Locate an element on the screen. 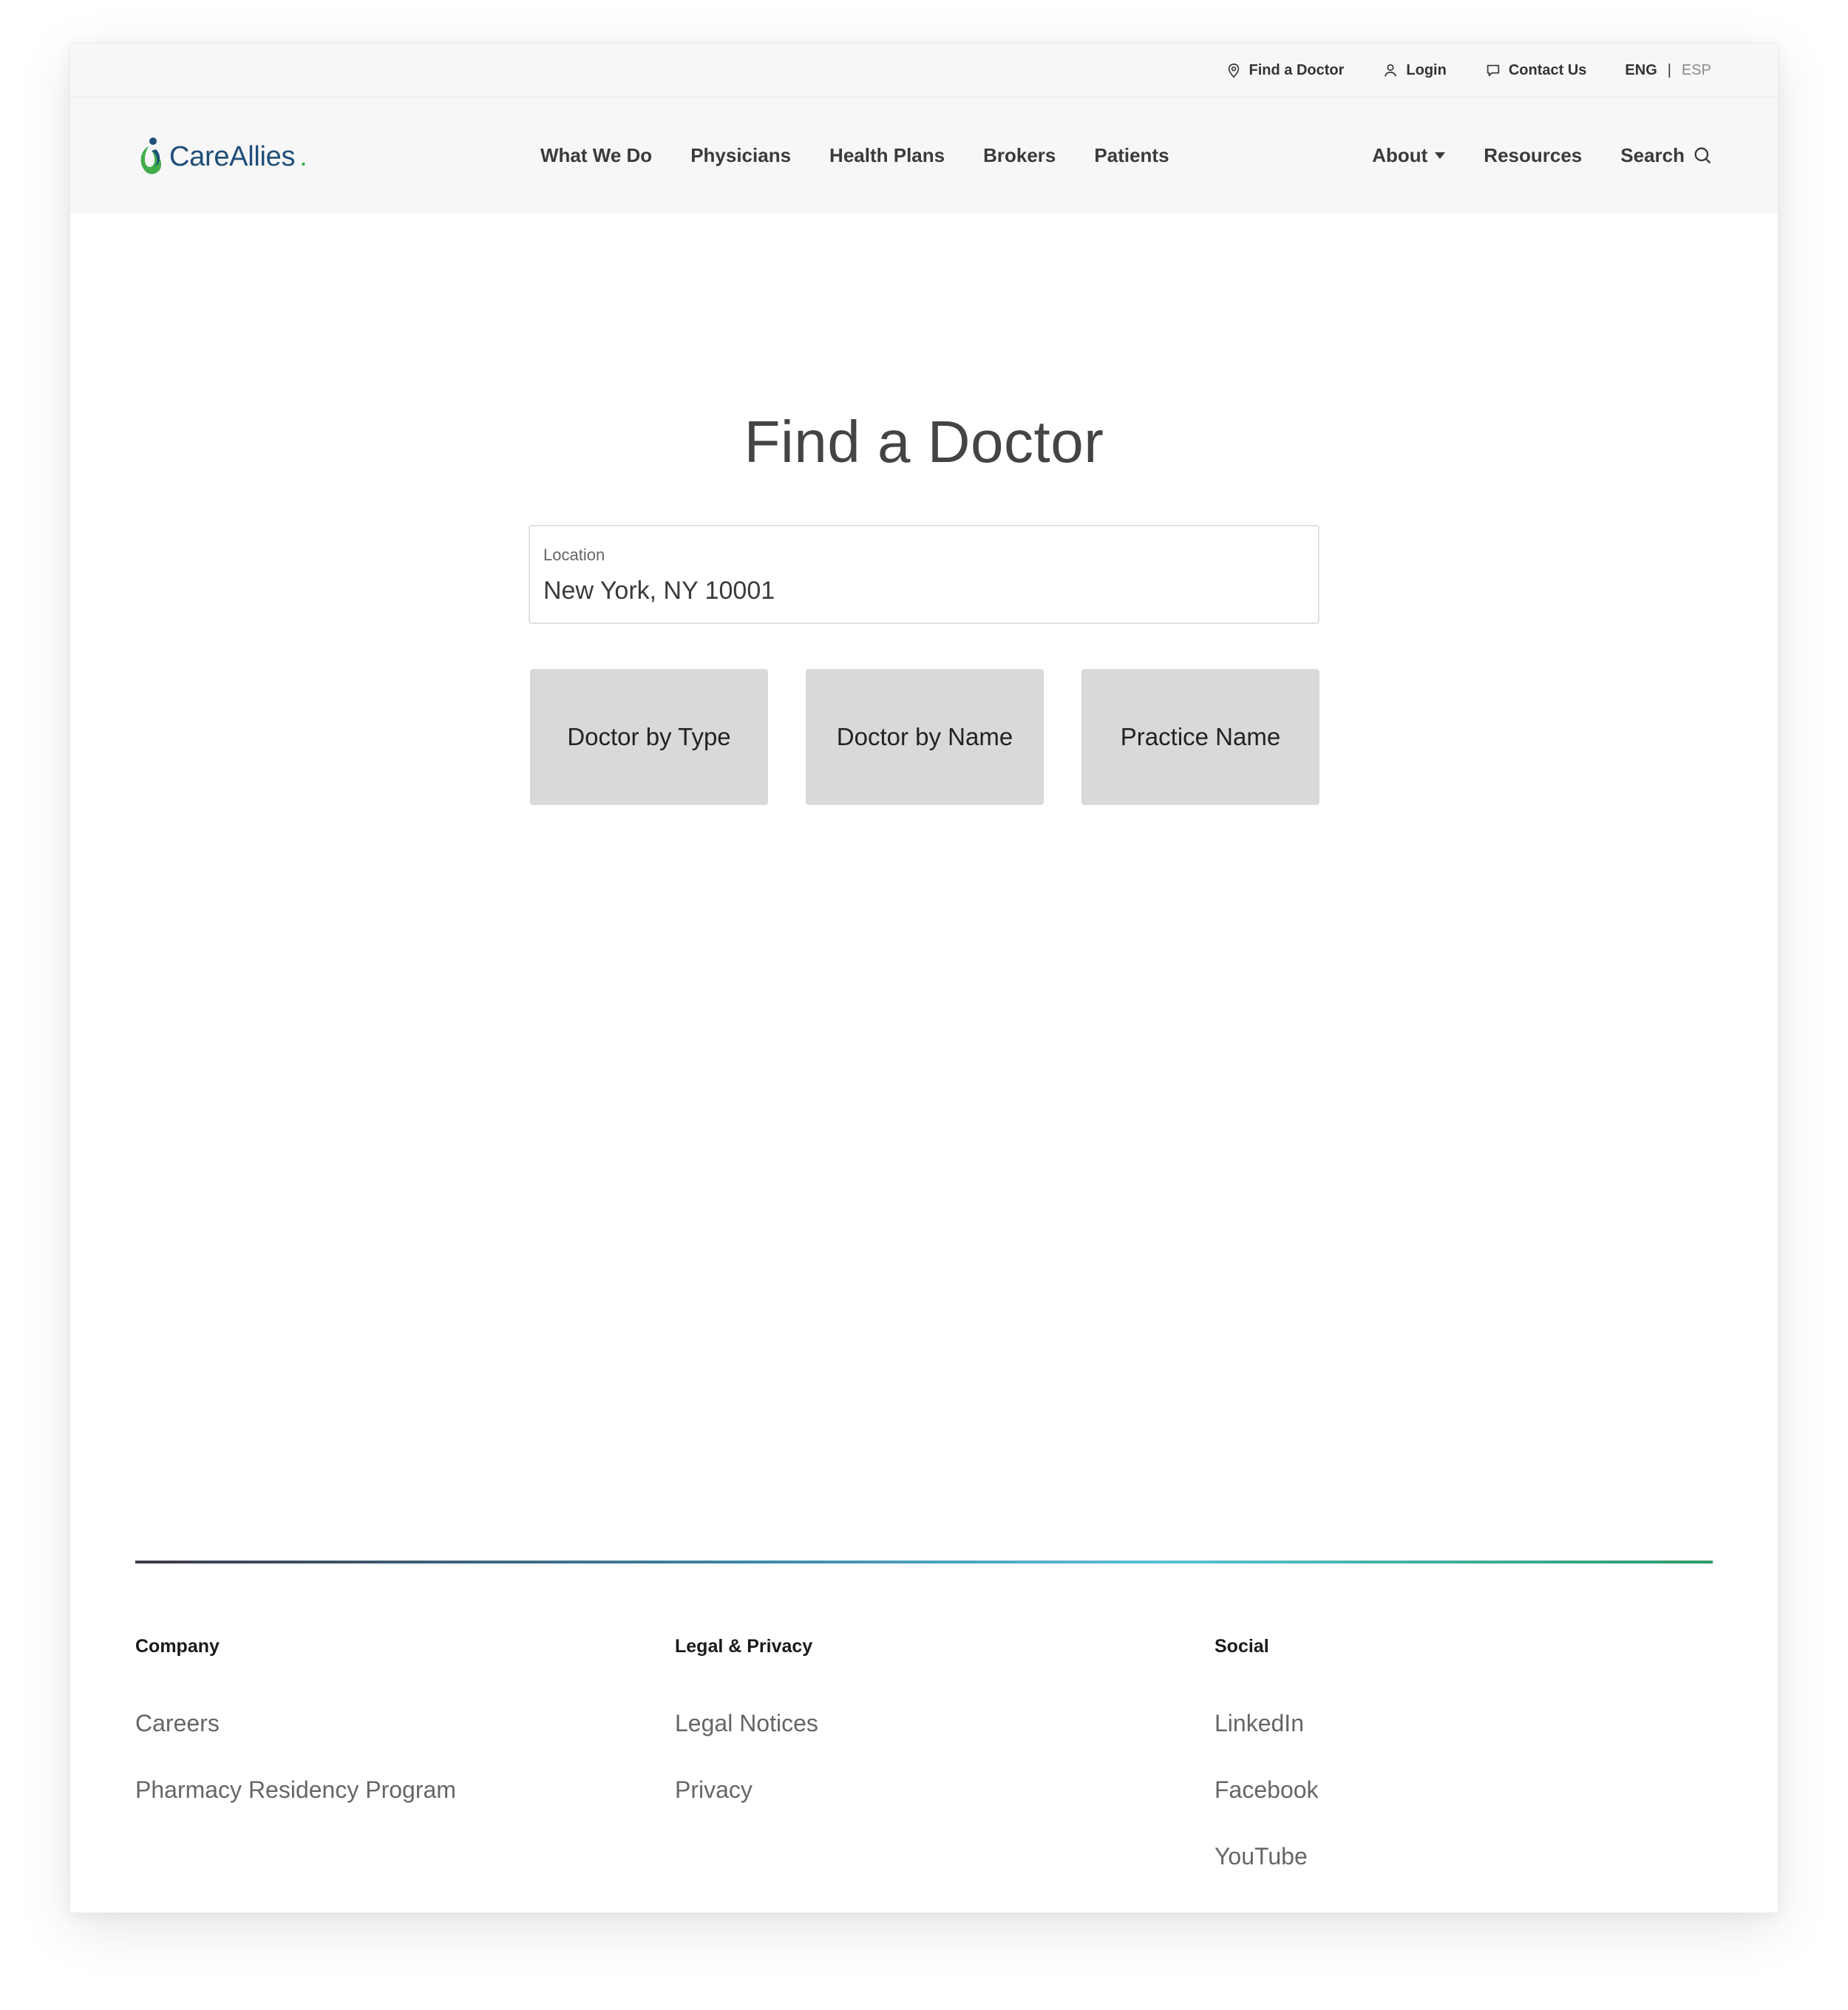  nav-what-we-do: What We Do is located at coordinates (596, 155).